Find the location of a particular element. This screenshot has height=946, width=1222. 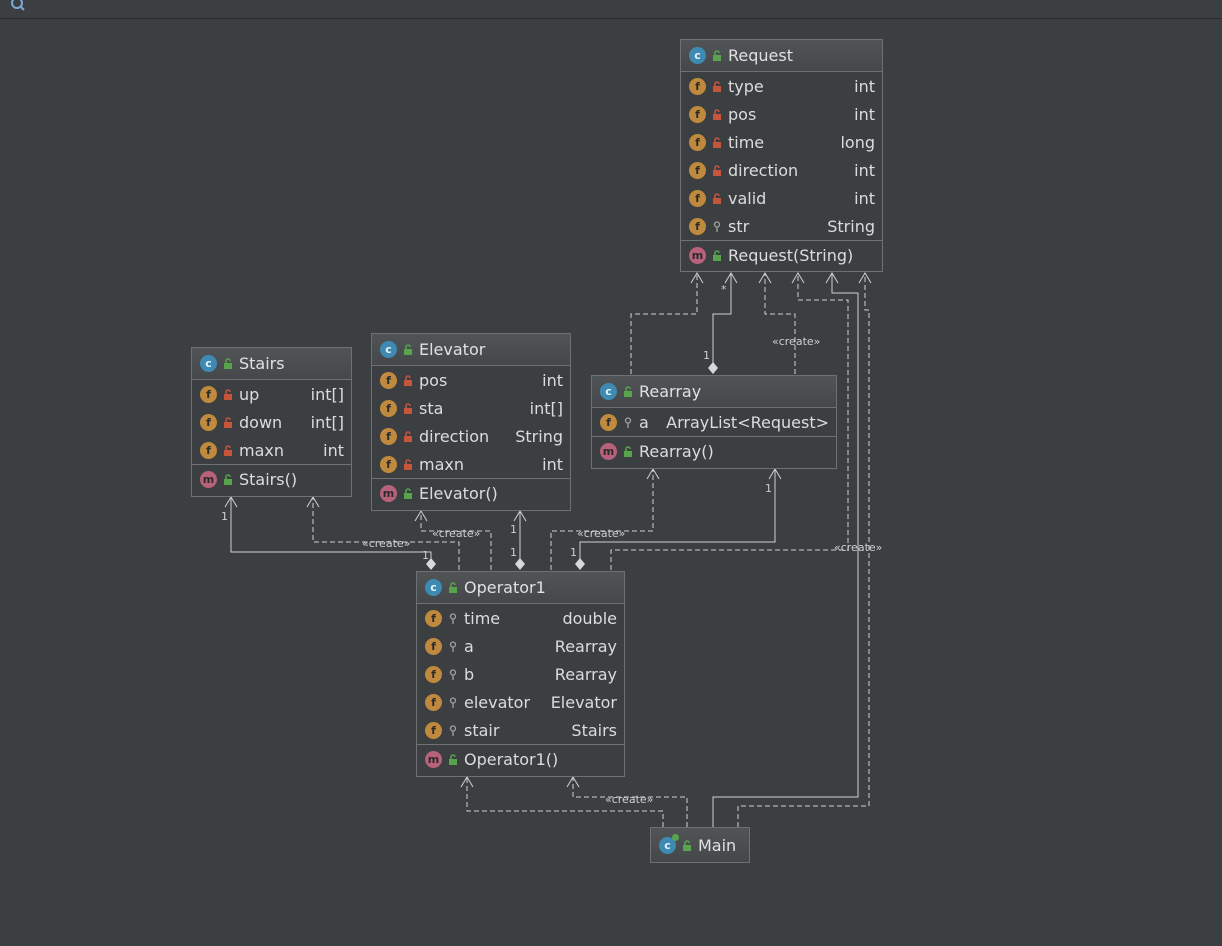

fields-list: f a ArrayList<Request> is located at coordinates (714, 422).